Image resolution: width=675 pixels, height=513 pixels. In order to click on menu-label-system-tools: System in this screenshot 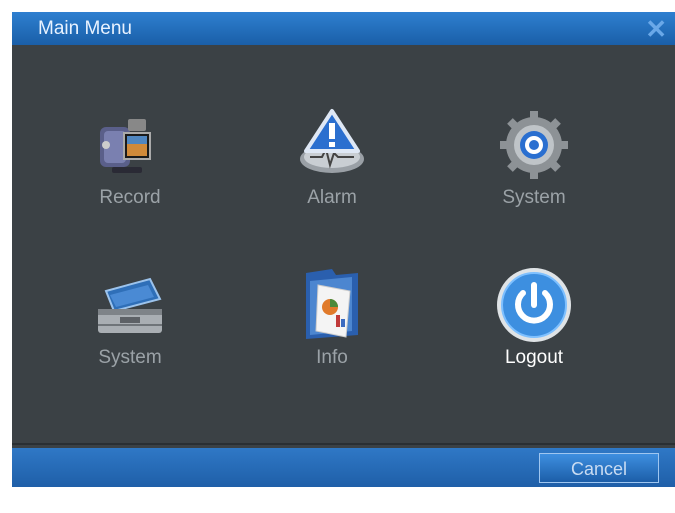, I will do `click(130, 357)`.